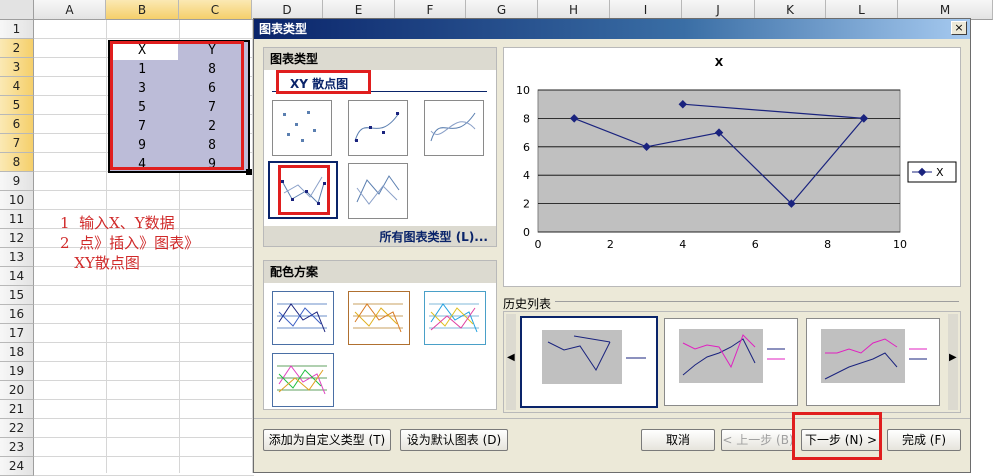  I want to click on row-header-13: 13, so click(17, 257).